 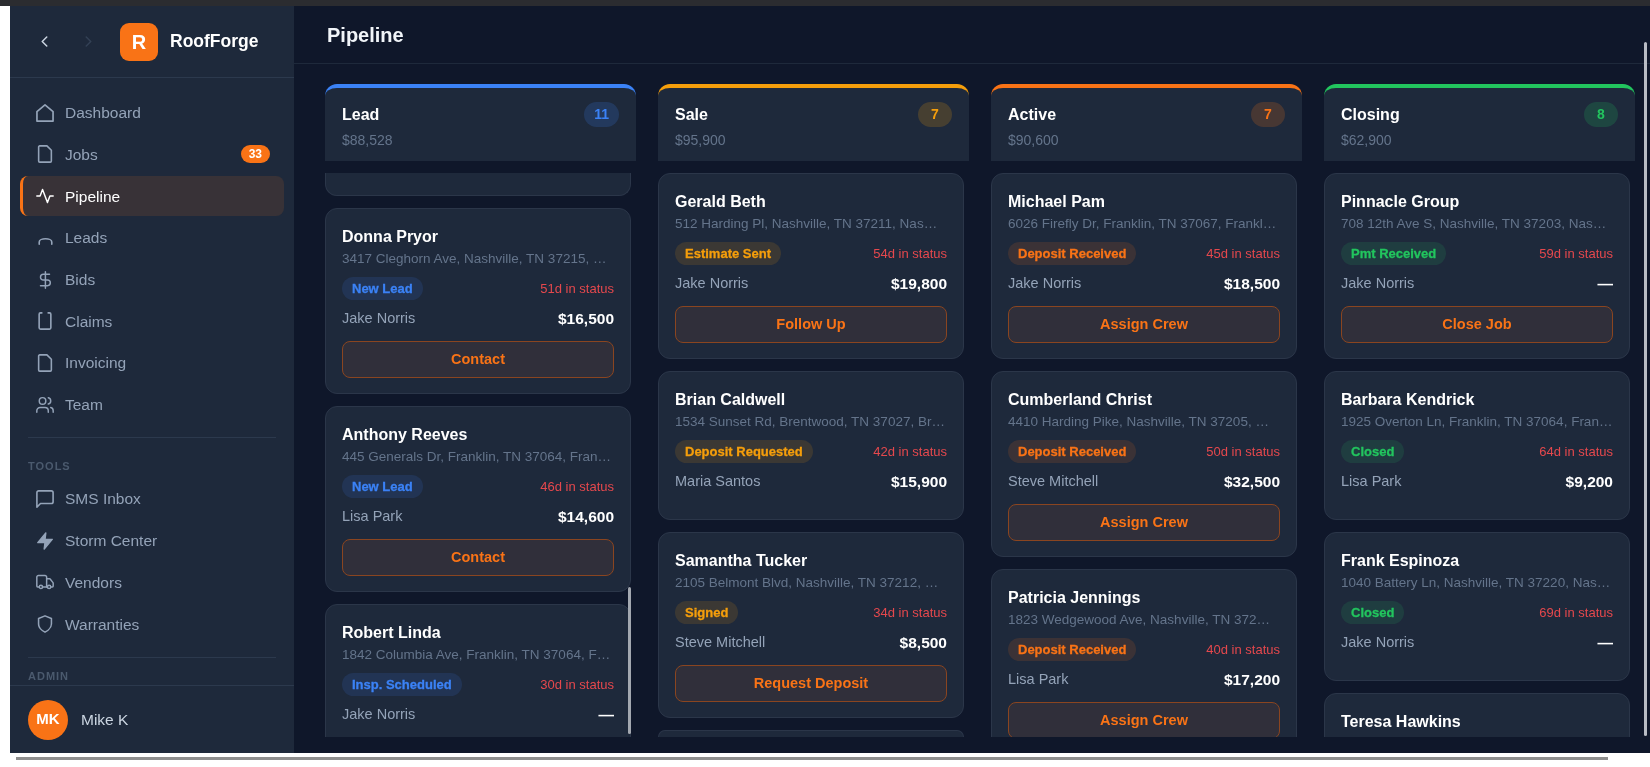 I want to click on customer-name: Teresa Hawkins, so click(x=1401, y=722).